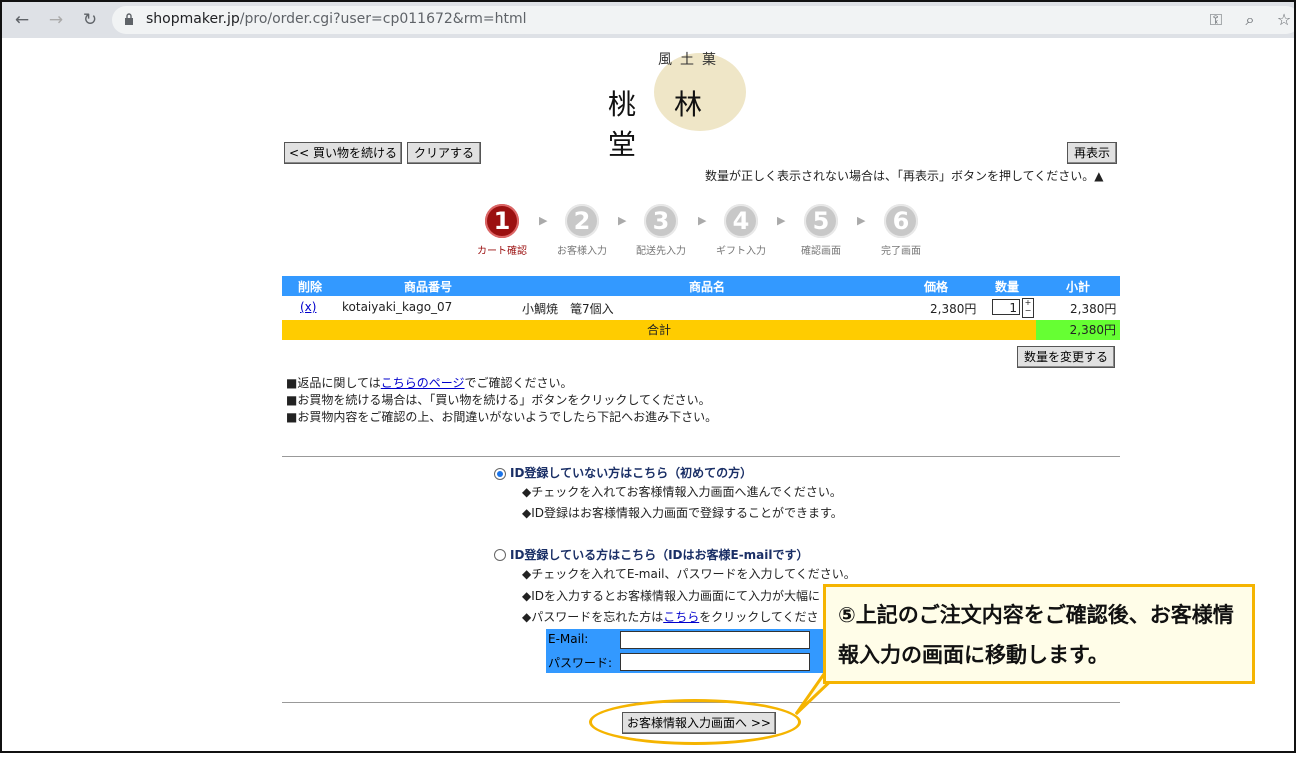 The width and height of the screenshot is (1300, 757). I want to click on header-subtotal: 小計, so click(1078, 287).